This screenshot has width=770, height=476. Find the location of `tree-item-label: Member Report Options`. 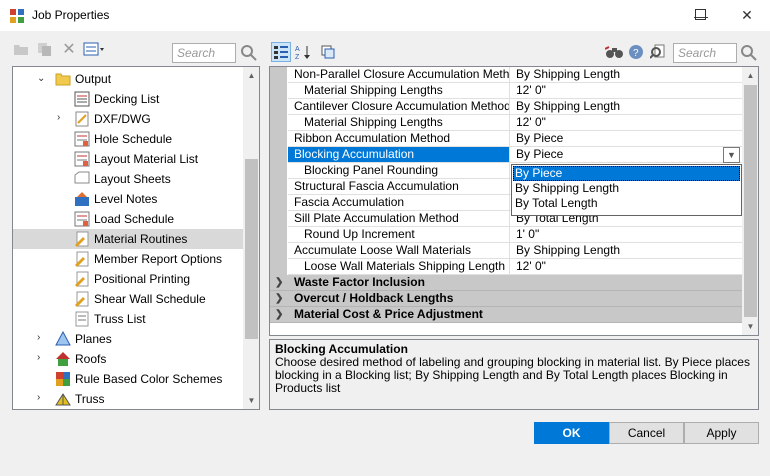

tree-item-label: Member Report Options is located at coordinates (158, 259).